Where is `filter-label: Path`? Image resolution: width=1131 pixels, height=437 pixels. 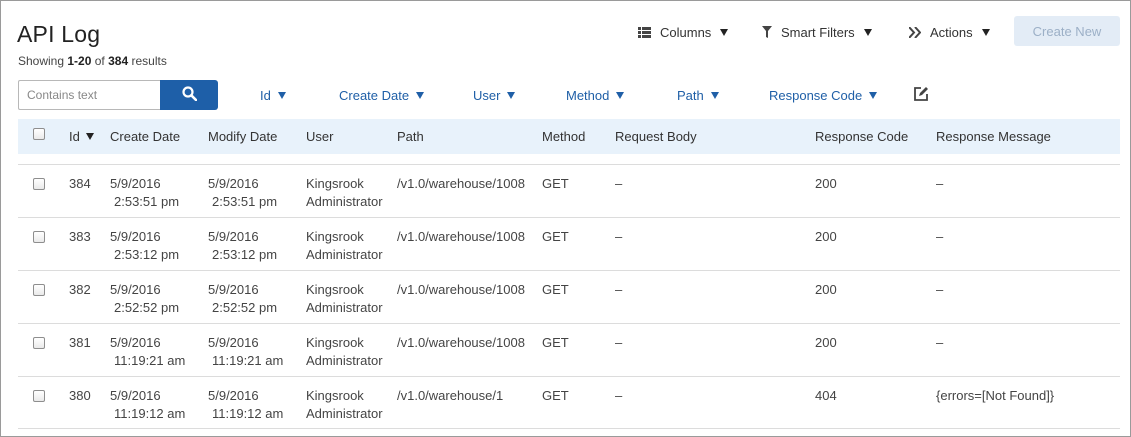
filter-label: Path is located at coordinates (690, 95).